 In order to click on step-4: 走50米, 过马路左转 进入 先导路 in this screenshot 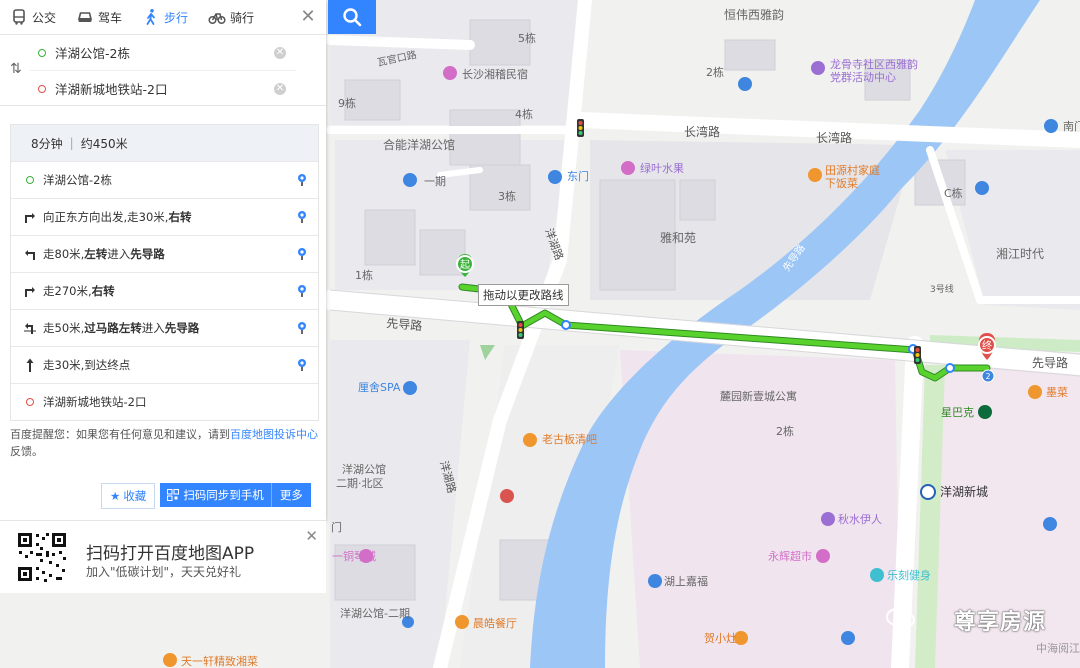, I will do `click(164, 327)`.